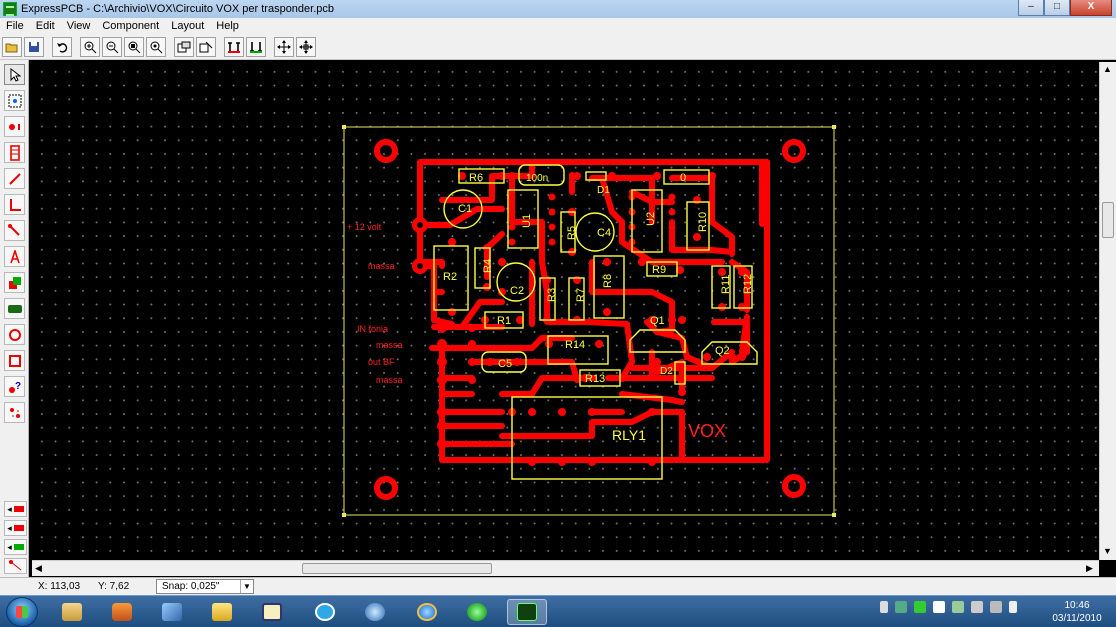 The width and height of the screenshot is (1116, 627). What do you see at coordinates (1089, 568) in the screenshot?
I see `scroll-right-icon: ▶` at bounding box center [1089, 568].